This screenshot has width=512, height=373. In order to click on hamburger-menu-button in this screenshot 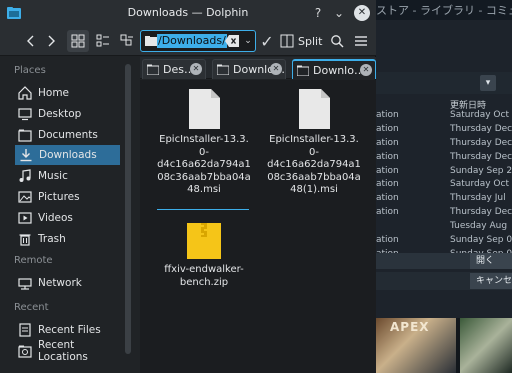, I will do `click(361, 41)`.